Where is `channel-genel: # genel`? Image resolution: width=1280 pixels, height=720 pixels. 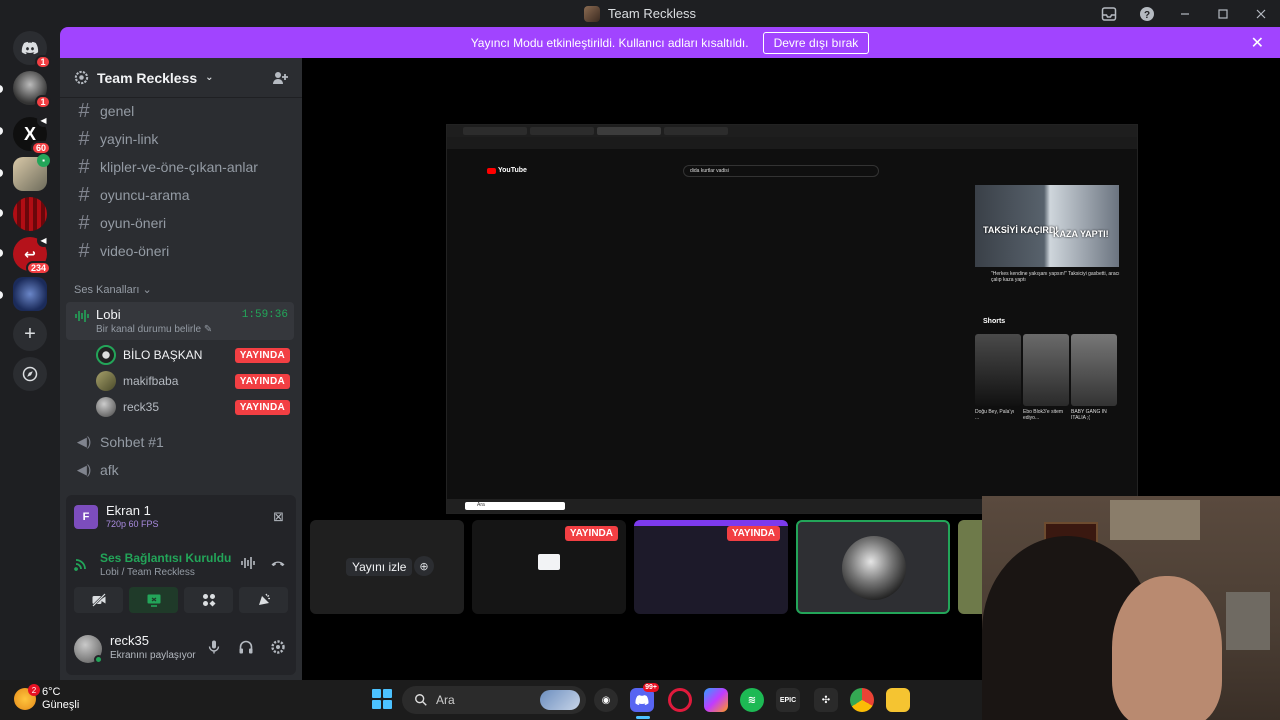
channel-genel: # genel is located at coordinates (182, 111).